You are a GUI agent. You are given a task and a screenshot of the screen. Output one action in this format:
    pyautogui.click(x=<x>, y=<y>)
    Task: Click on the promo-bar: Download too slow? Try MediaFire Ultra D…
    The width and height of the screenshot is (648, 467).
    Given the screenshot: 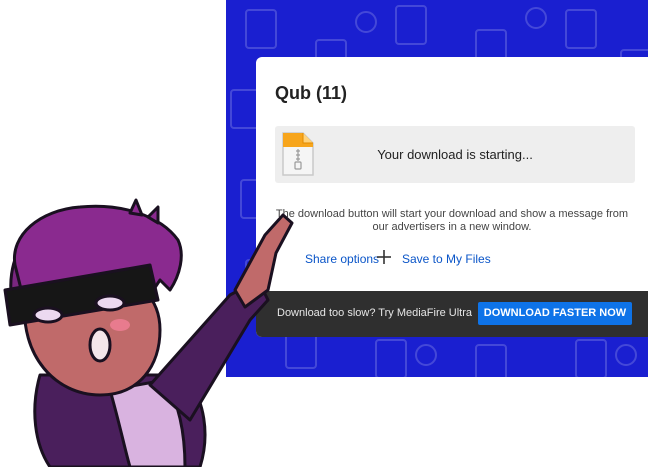 What is the action you would take?
    pyautogui.click(x=452, y=314)
    